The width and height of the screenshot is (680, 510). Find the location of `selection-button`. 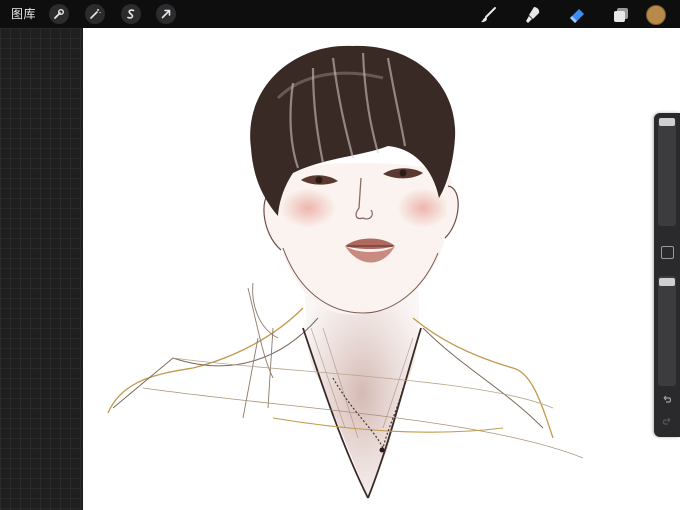

selection-button is located at coordinates (131, 14).